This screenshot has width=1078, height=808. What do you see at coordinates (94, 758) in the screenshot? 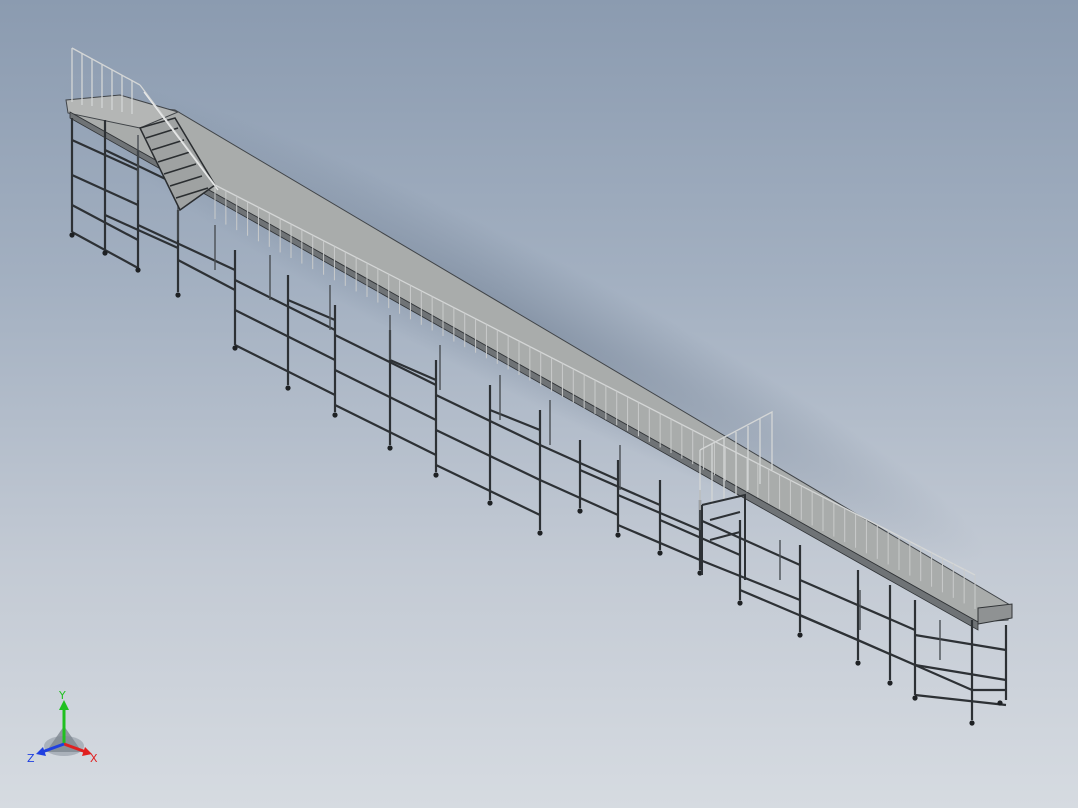
I see `x-axis-label: X` at bounding box center [94, 758].